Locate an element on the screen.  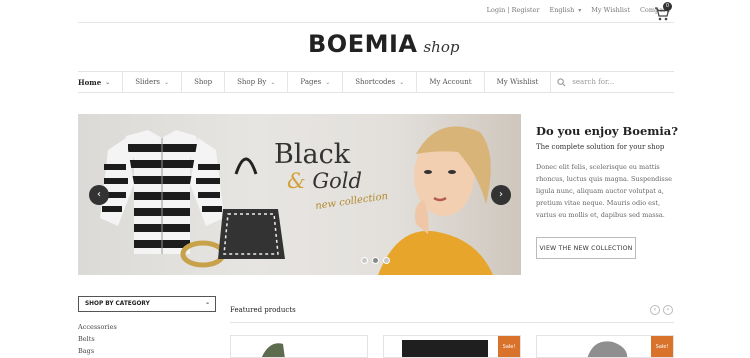
nav-item-shop: Shop is located at coordinates (204, 82).